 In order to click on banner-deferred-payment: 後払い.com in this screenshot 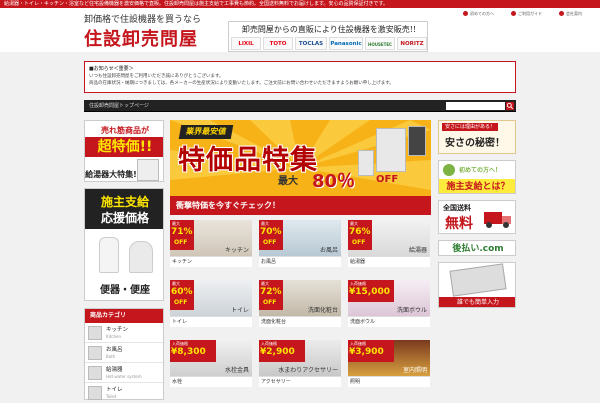, I will do `click(477, 248)`.